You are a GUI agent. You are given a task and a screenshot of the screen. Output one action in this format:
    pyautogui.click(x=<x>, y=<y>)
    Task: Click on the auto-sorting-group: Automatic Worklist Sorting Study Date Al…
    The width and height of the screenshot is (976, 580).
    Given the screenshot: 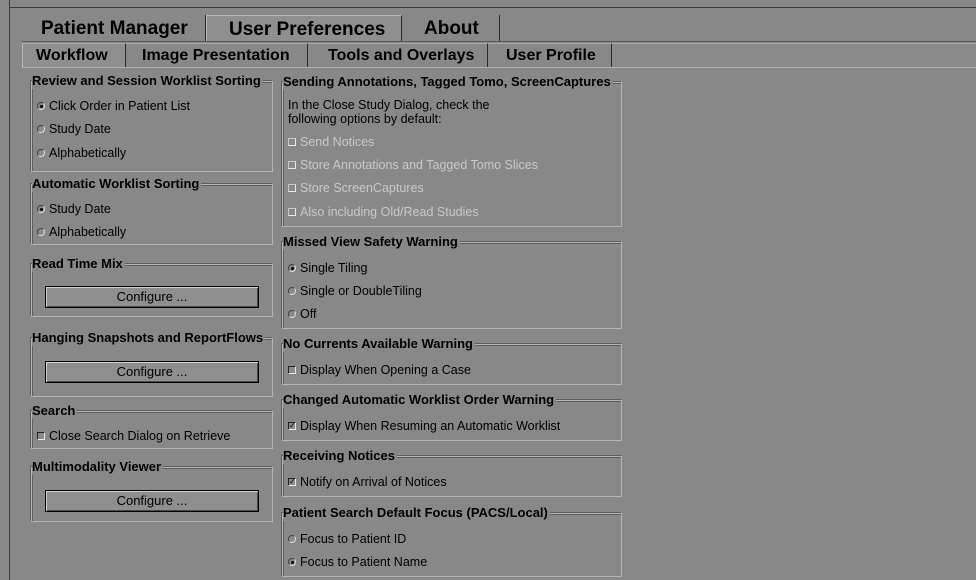 What is the action you would take?
    pyautogui.click(x=152, y=210)
    